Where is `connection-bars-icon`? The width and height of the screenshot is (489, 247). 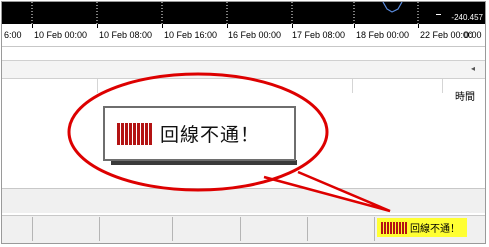
connection-bars-icon is located at coordinates (134, 133).